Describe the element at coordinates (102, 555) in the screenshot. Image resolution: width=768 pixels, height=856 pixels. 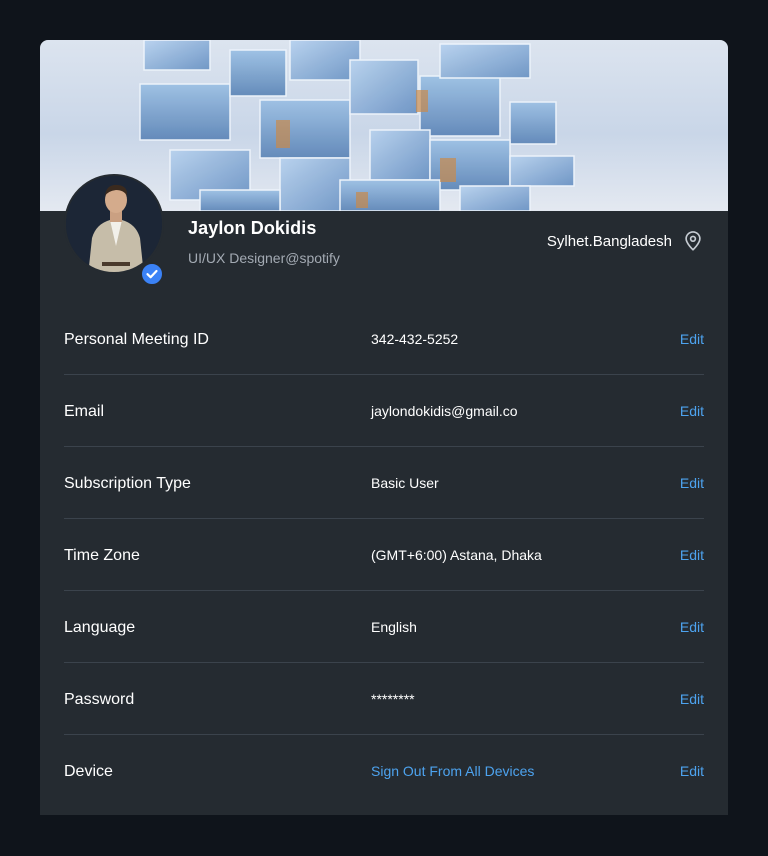
I see `setting-label: Time Zone` at that location.